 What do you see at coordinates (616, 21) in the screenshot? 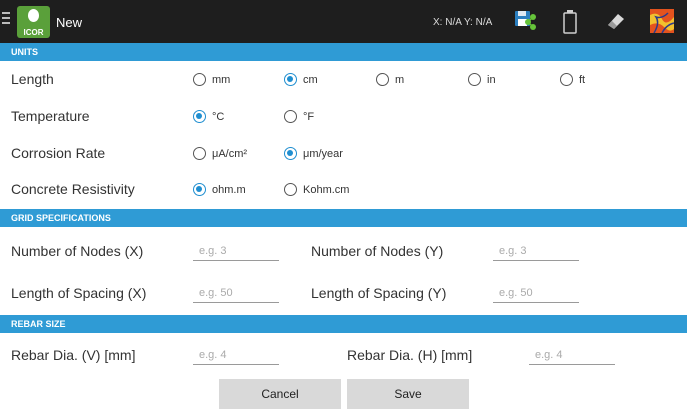
I see `eraser-icon` at bounding box center [616, 21].